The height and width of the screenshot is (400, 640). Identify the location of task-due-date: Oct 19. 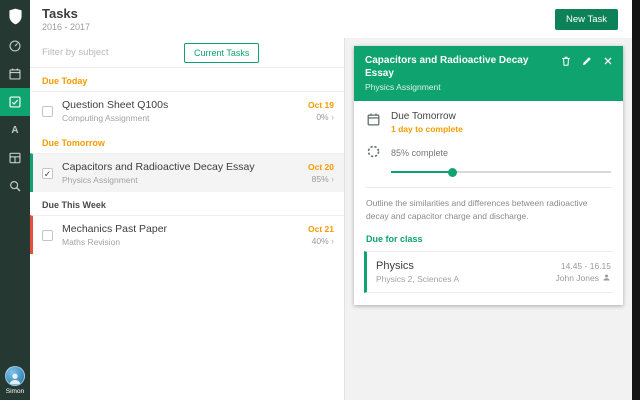
(321, 105).